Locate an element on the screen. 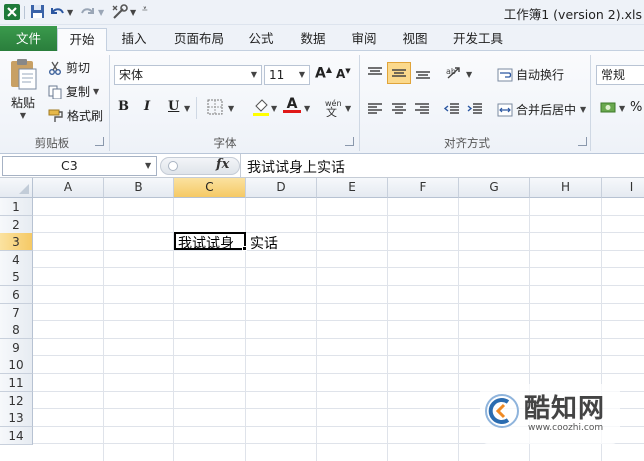 This screenshot has height=461, width=644. row-header-12: 12 is located at coordinates (16, 401).